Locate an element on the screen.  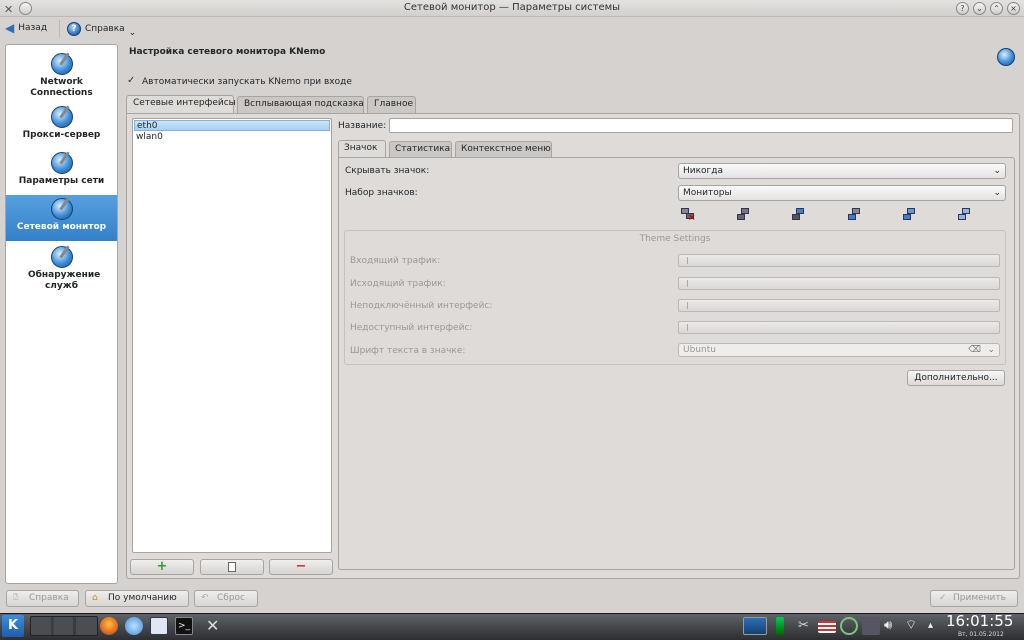
monitor-disconnected-icon: × is located at coordinates (688, 215).